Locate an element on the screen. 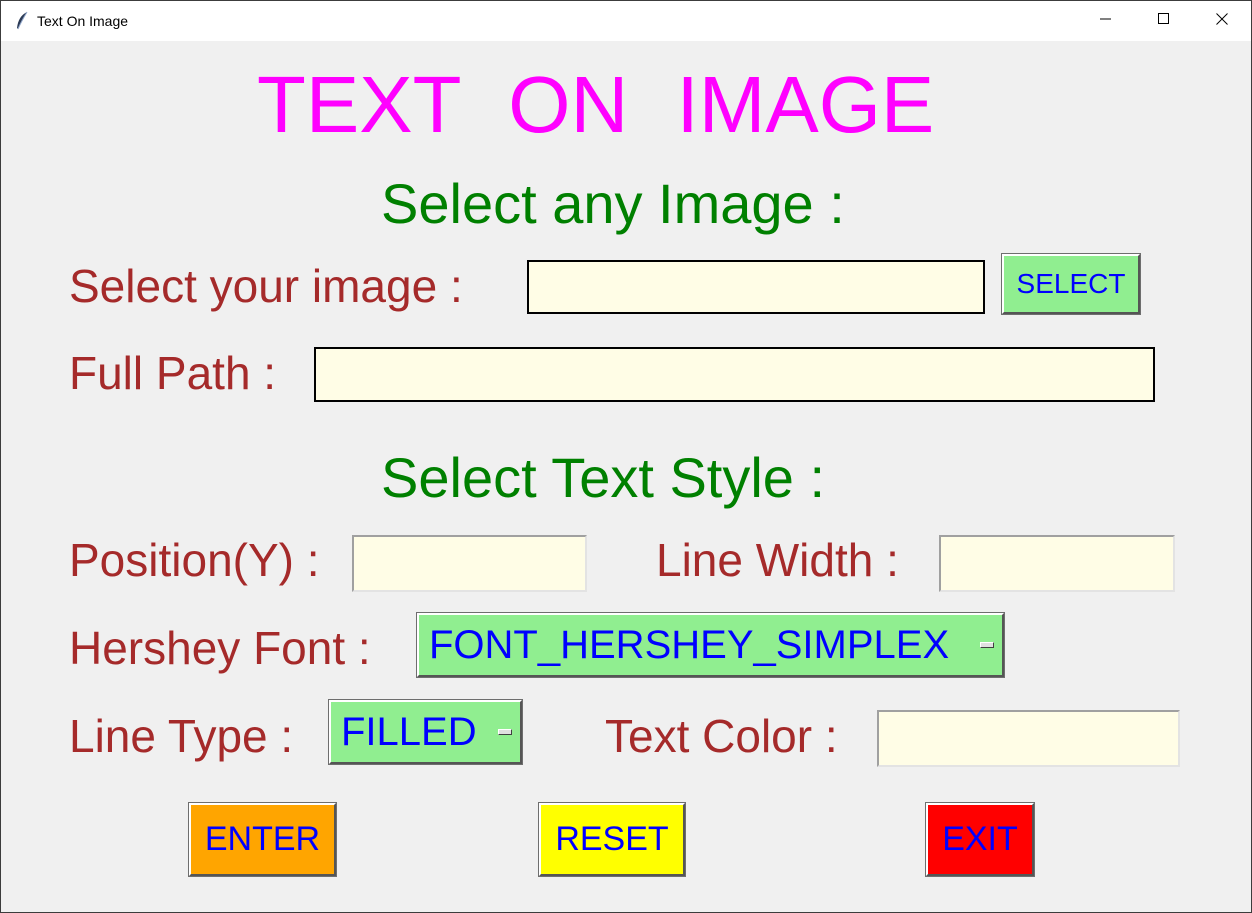 The image size is (1252, 913). text-color-label: Text Color : is located at coordinates (721, 736).